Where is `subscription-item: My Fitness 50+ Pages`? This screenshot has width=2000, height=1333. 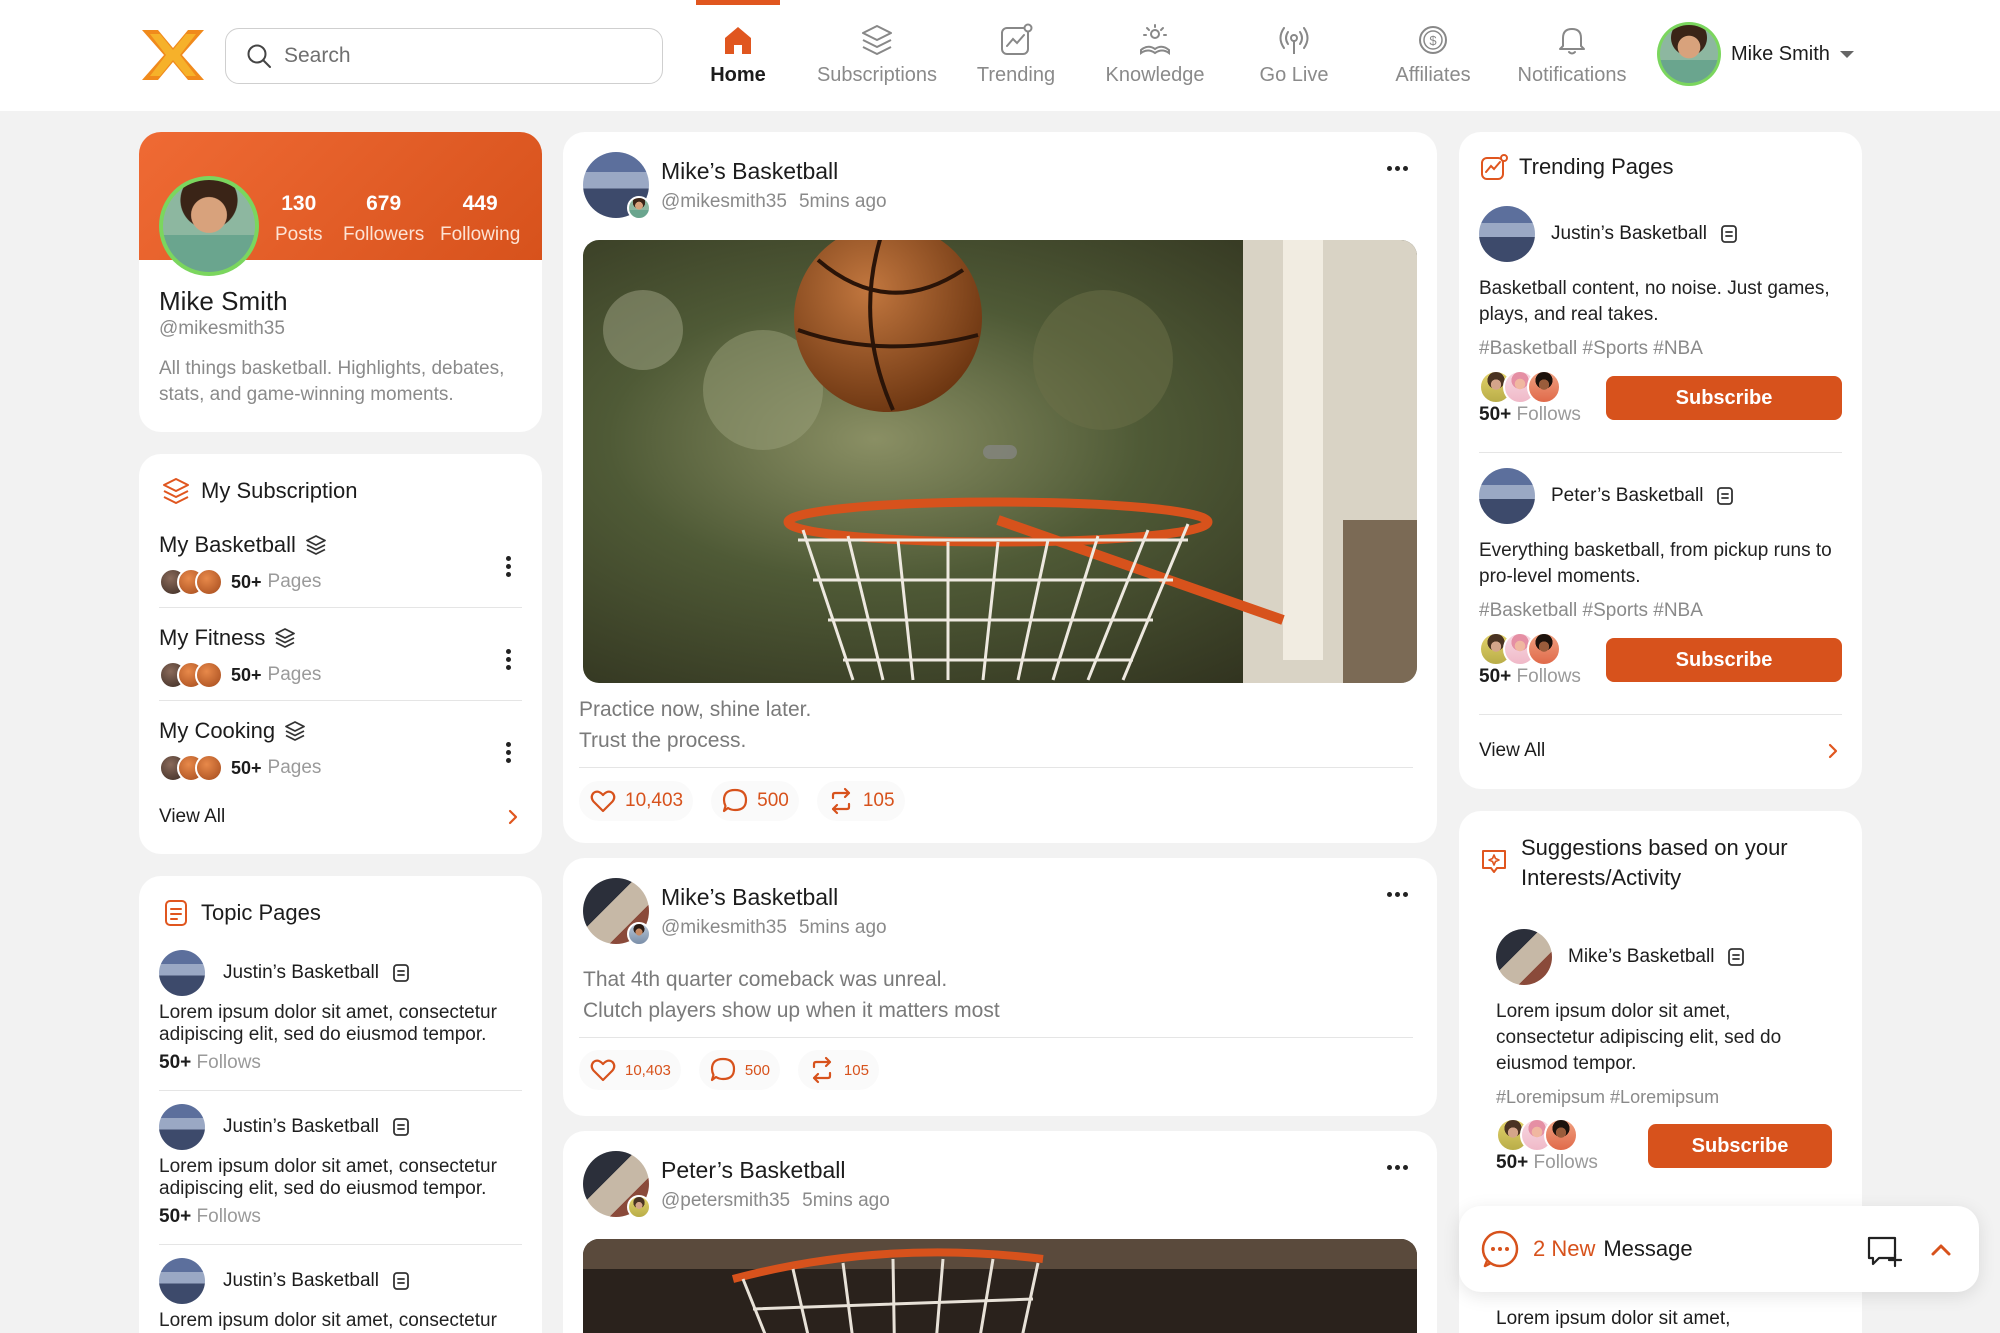
subscription-item: My Fitness 50+ Pages is located at coordinates (340, 665).